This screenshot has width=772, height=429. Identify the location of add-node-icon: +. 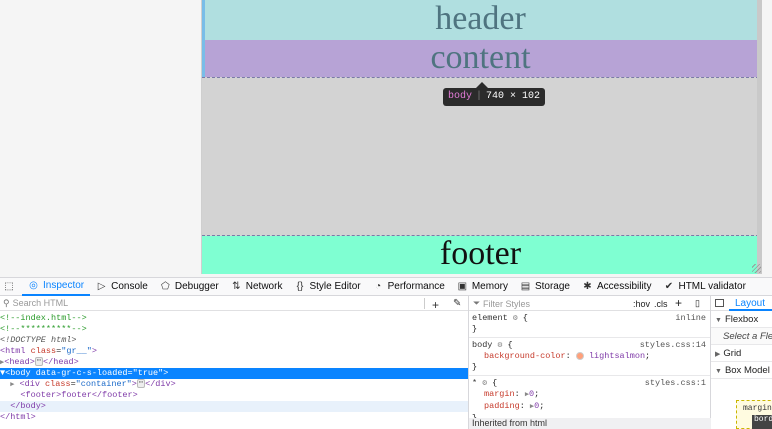
(435, 305).